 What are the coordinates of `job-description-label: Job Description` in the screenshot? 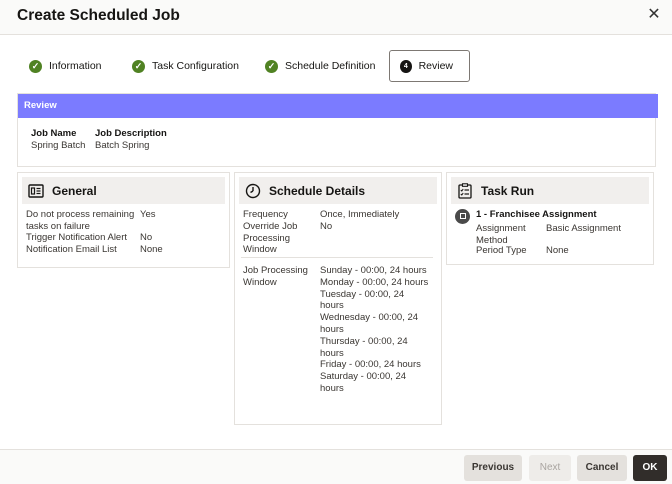 It's located at (131, 133).